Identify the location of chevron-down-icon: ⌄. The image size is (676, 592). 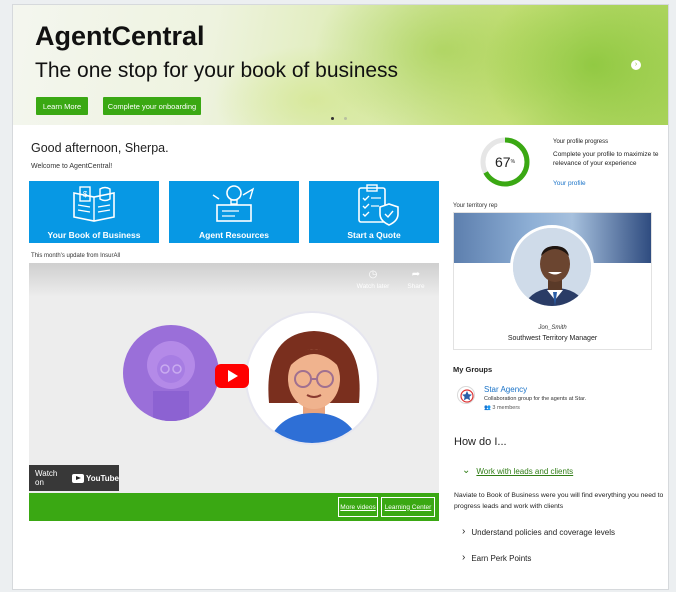
(466, 470).